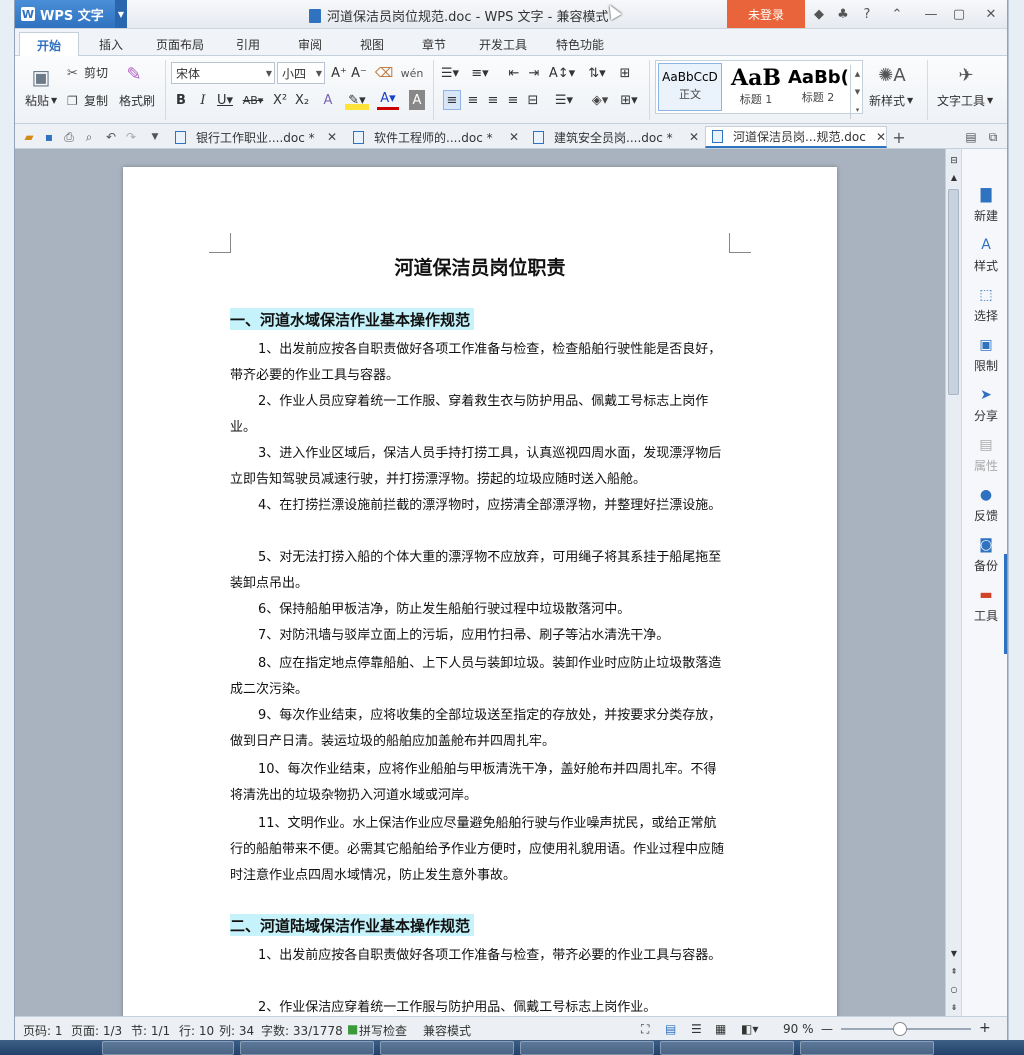  What do you see at coordinates (150, 1030) in the screenshot?
I see `status-section: 节: 1/1` at bounding box center [150, 1030].